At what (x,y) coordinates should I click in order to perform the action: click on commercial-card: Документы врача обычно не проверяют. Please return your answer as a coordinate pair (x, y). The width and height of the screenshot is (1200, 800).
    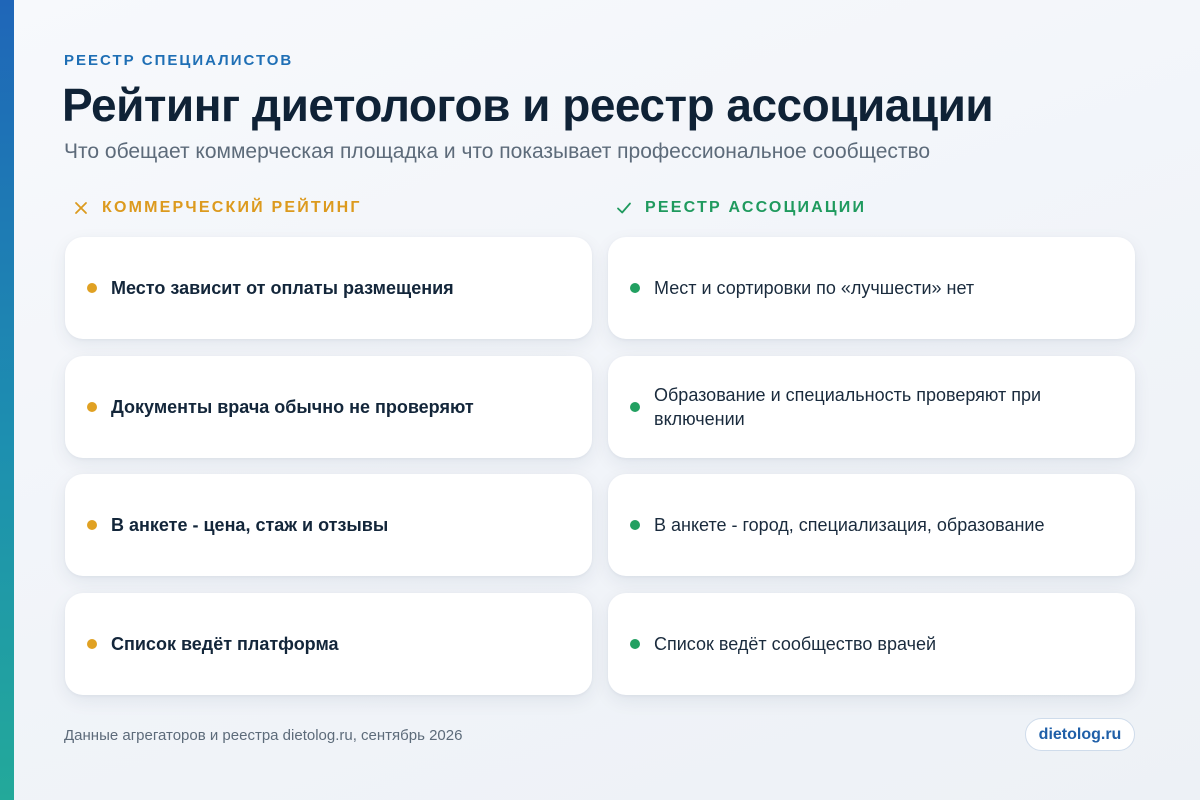
    Looking at the image, I should click on (328, 406).